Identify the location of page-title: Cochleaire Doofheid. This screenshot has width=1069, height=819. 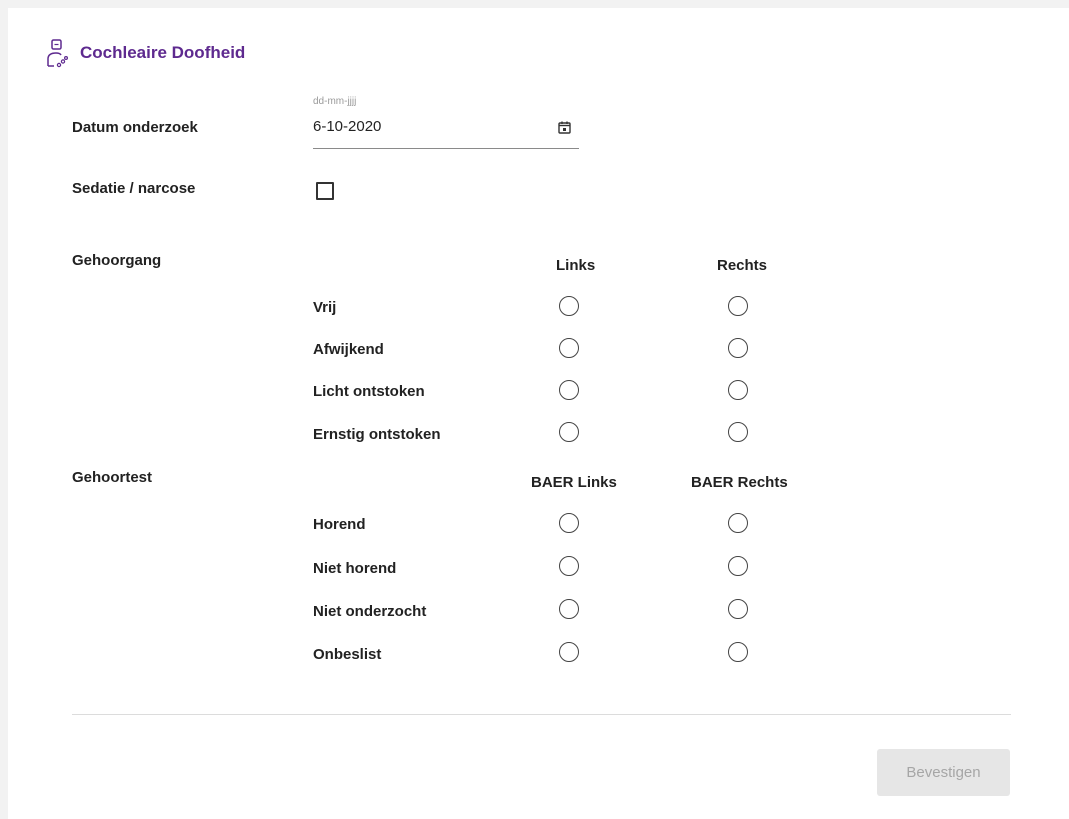
(163, 52).